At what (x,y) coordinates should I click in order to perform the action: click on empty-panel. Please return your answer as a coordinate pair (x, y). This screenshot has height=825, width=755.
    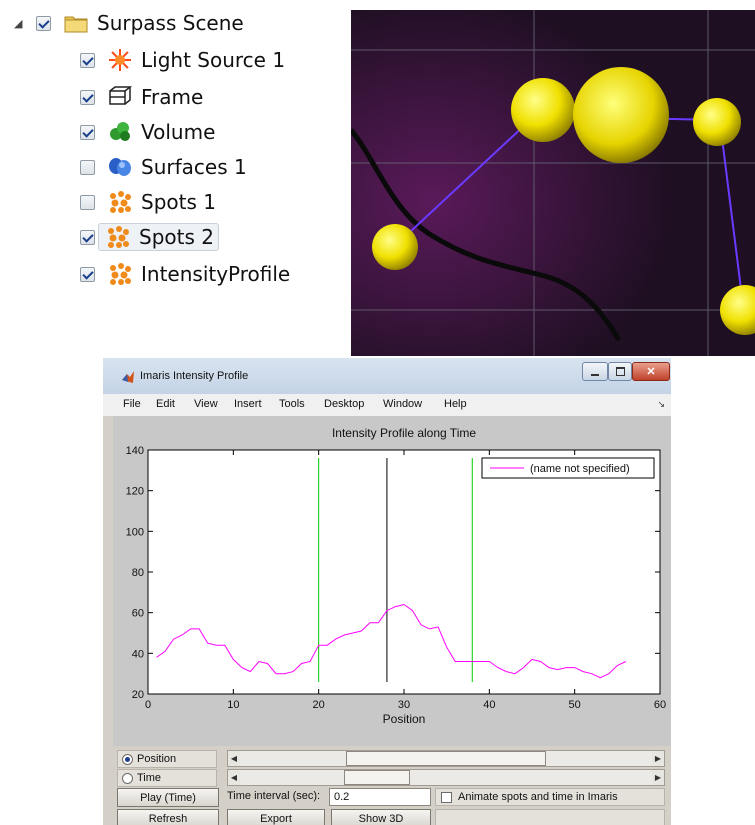
    Looking at the image, I should click on (550, 817).